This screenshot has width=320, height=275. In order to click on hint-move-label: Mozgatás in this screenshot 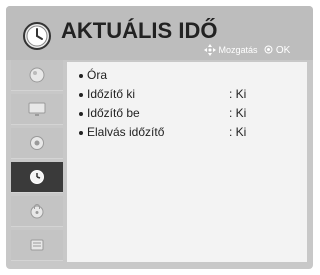, I will do `click(238, 50)`.